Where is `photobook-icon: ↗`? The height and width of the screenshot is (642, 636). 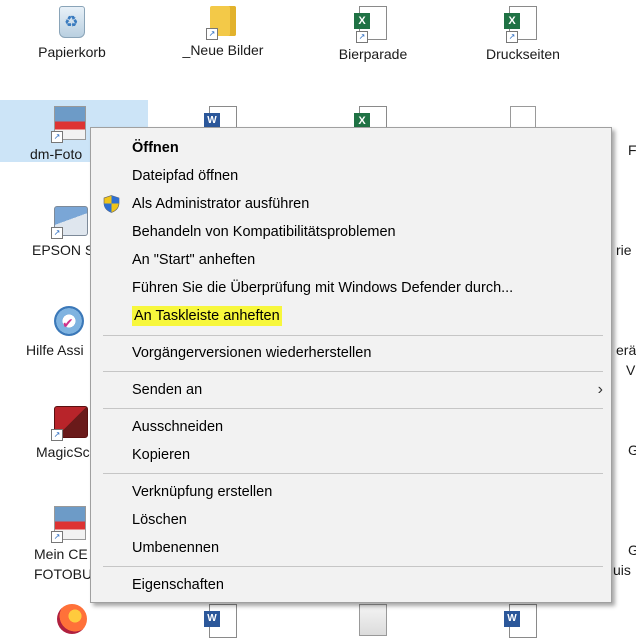
photobook-icon: ↗ is located at coordinates (68, 524).